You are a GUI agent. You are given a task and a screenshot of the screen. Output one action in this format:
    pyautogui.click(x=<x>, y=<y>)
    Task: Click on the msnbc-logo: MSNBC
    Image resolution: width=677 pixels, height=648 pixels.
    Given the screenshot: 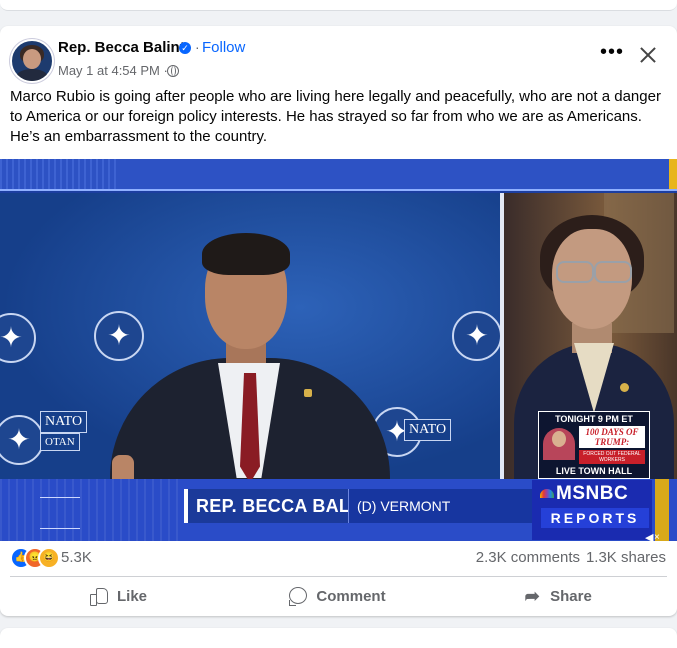 What is the action you would take?
    pyautogui.click(x=584, y=494)
    